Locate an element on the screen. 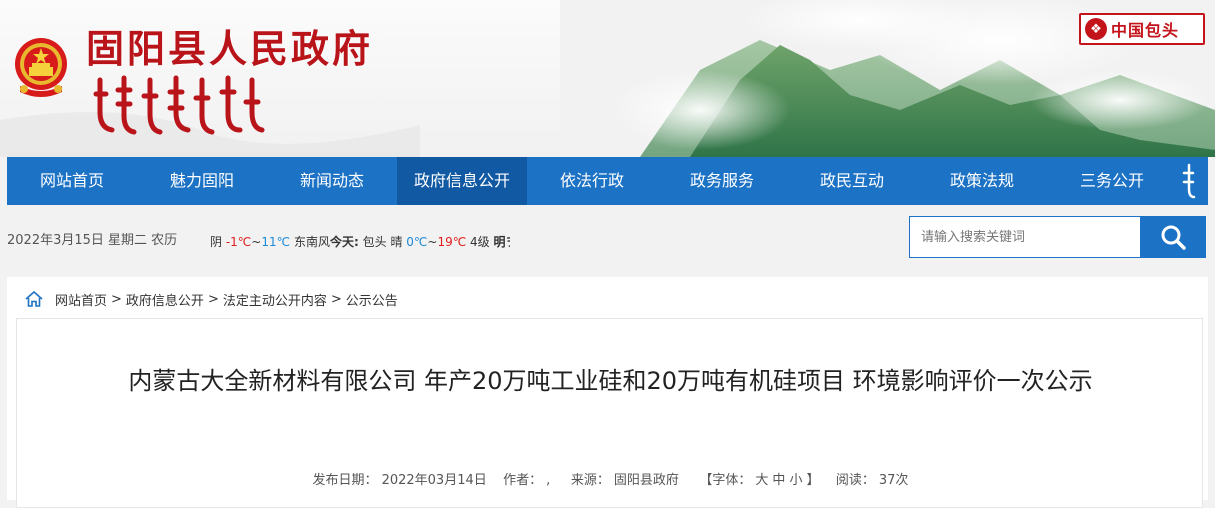  temp-low-today: 0℃ is located at coordinates (417, 242).